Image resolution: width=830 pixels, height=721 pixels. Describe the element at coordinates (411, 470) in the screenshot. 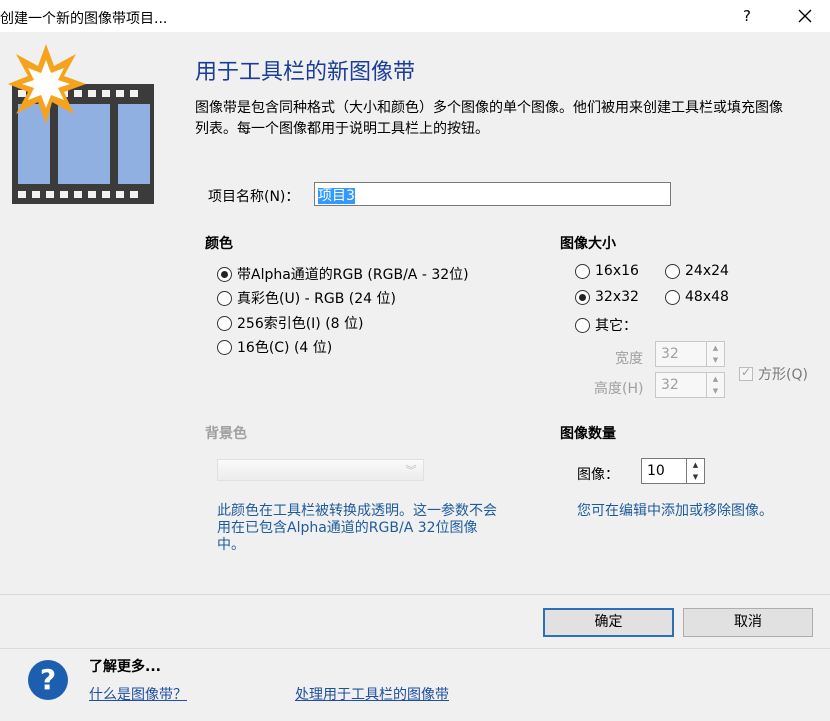

I see `chevron-down-icon: ︾` at that location.